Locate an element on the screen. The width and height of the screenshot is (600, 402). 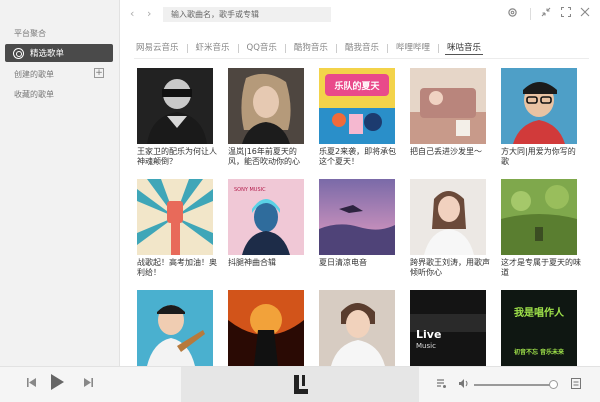
playlist-card: 战歌起！高考加油！奥利给！ is located at coordinates (177, 229).